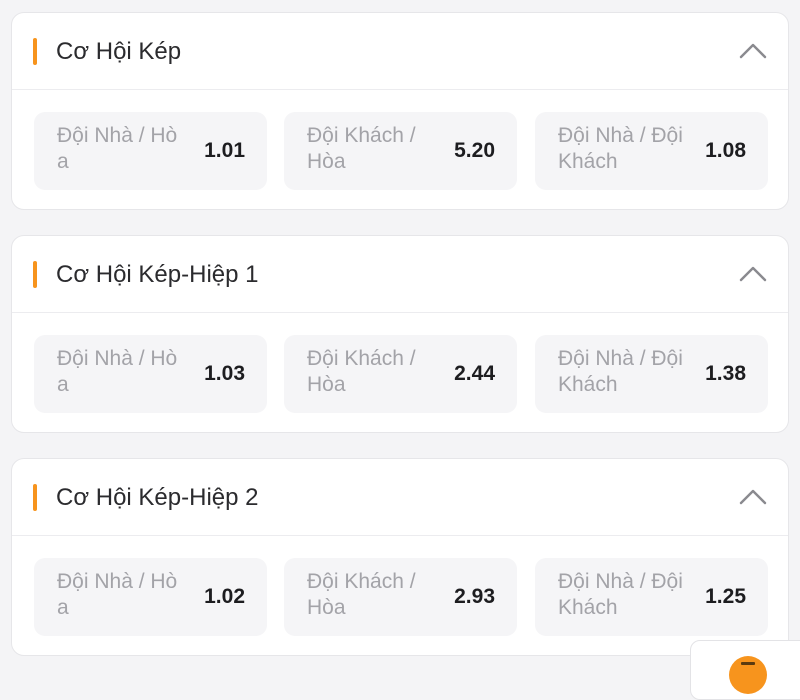 Image resolution: width=800 pixels, height=700 pixels. I want to click on menu-icon, so click(748, 675).